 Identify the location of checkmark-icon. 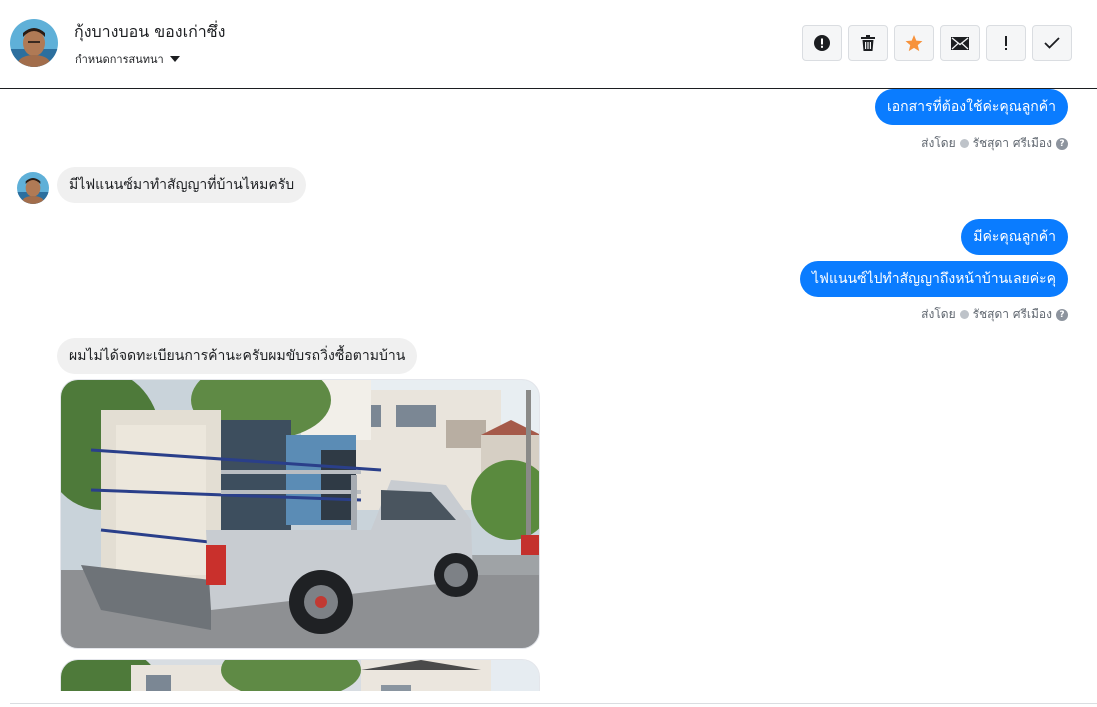
(1052, 43).